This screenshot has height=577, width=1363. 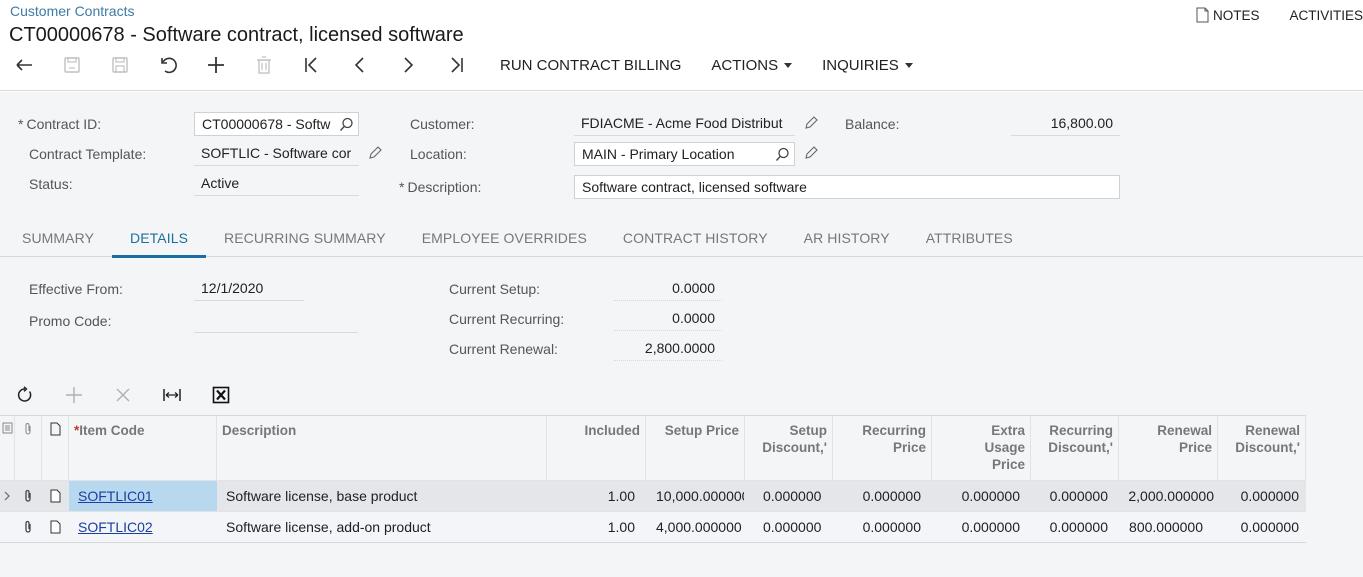 What do you see at coordinates (1326, 15) in the screenshot?
I see `activities-button: ACTIVITIES` at bounding box center [1326, 15].